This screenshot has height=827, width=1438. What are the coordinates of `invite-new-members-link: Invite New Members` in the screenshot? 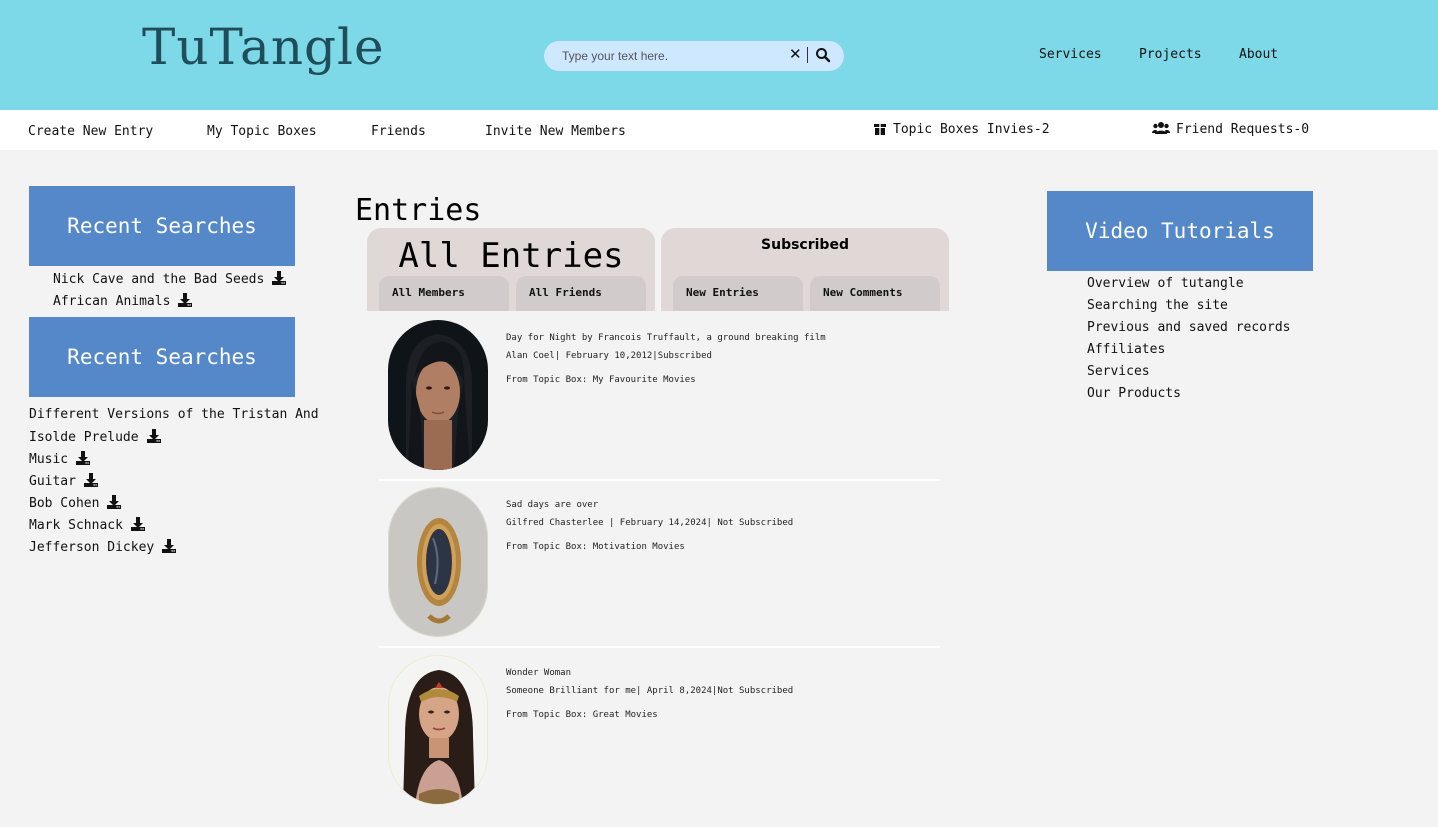 It's located at (555, 131).